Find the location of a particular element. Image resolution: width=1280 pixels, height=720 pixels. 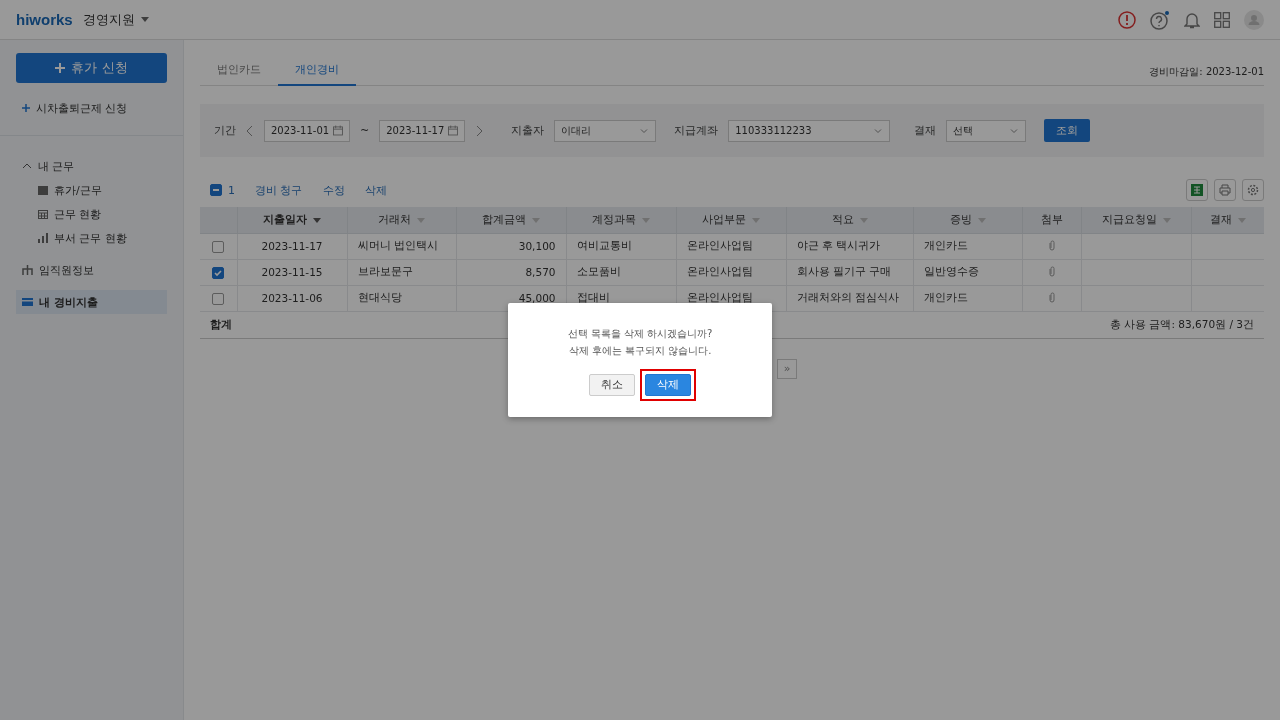

approval-label: 결재 is located at coordinates (925, 130).